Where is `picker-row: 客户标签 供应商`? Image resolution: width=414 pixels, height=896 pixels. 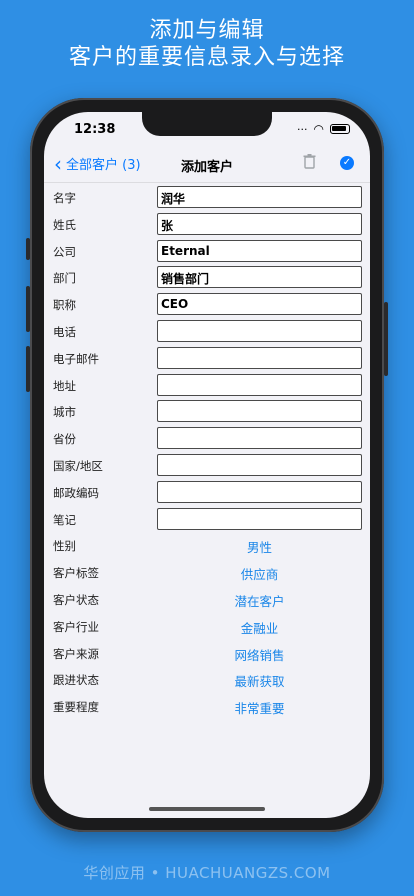
picker-row: 客户标签 供应商 is located at coordinates (207, 572).